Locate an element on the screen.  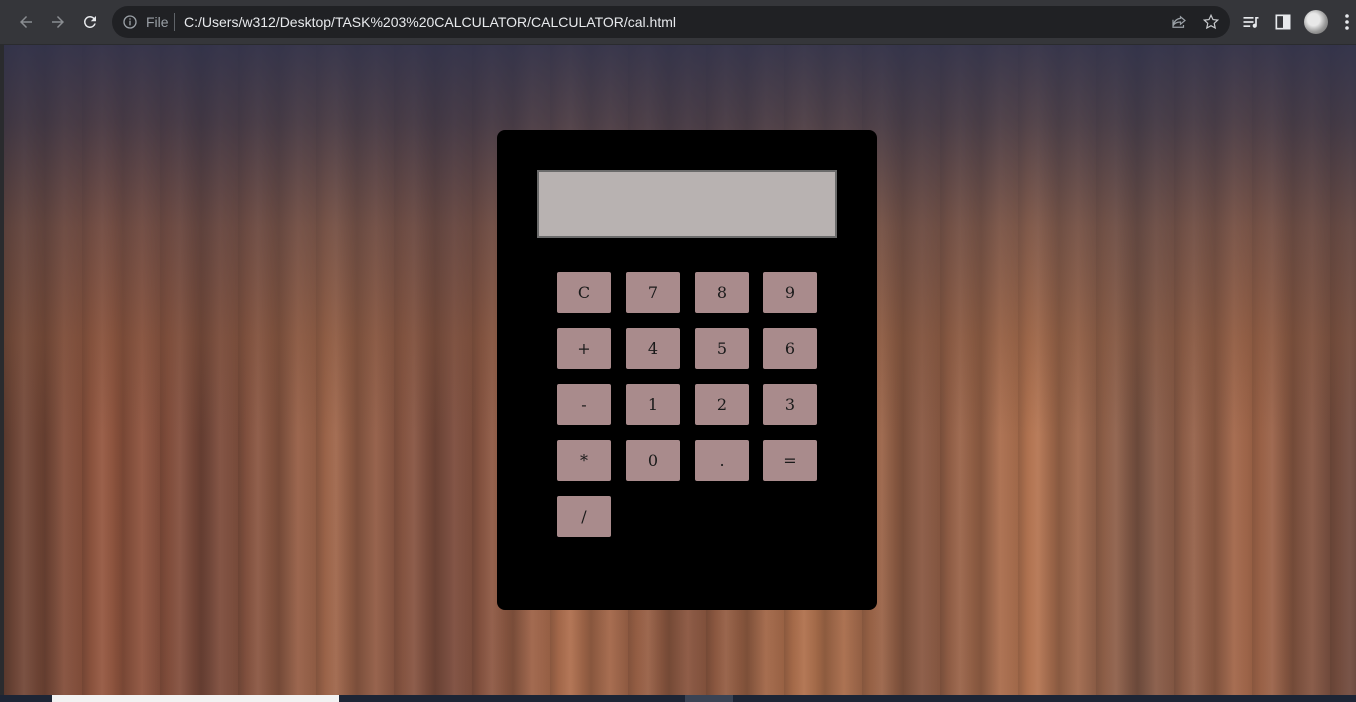
key-2: 2 is located at coordinates (722, 404).